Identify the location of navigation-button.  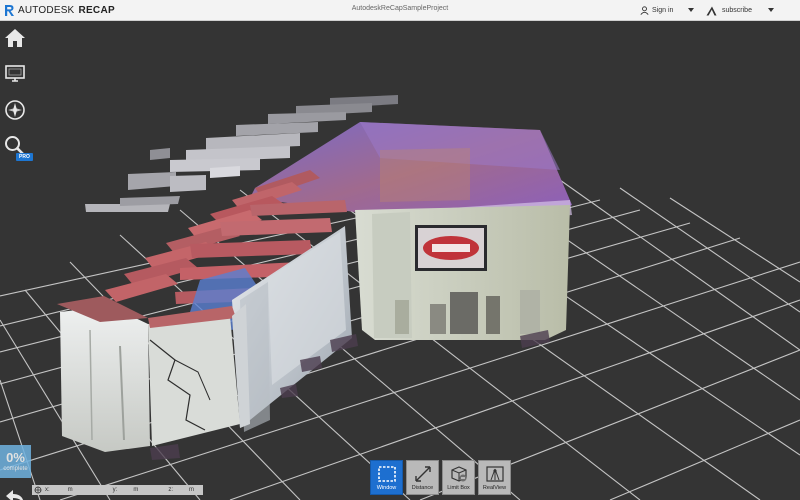
(15, 110).